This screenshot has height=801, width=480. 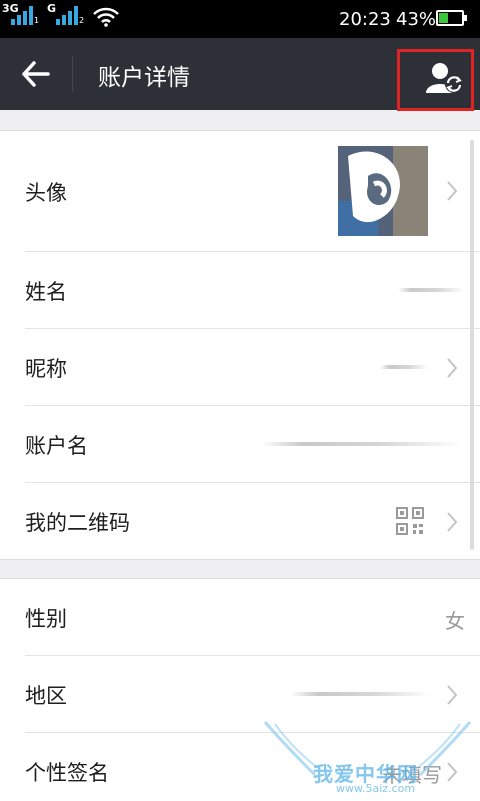 What do you see at coordinates (431, 290) in the screenshot?
I see `name-value-obscured` at bounding box center [431, 290].